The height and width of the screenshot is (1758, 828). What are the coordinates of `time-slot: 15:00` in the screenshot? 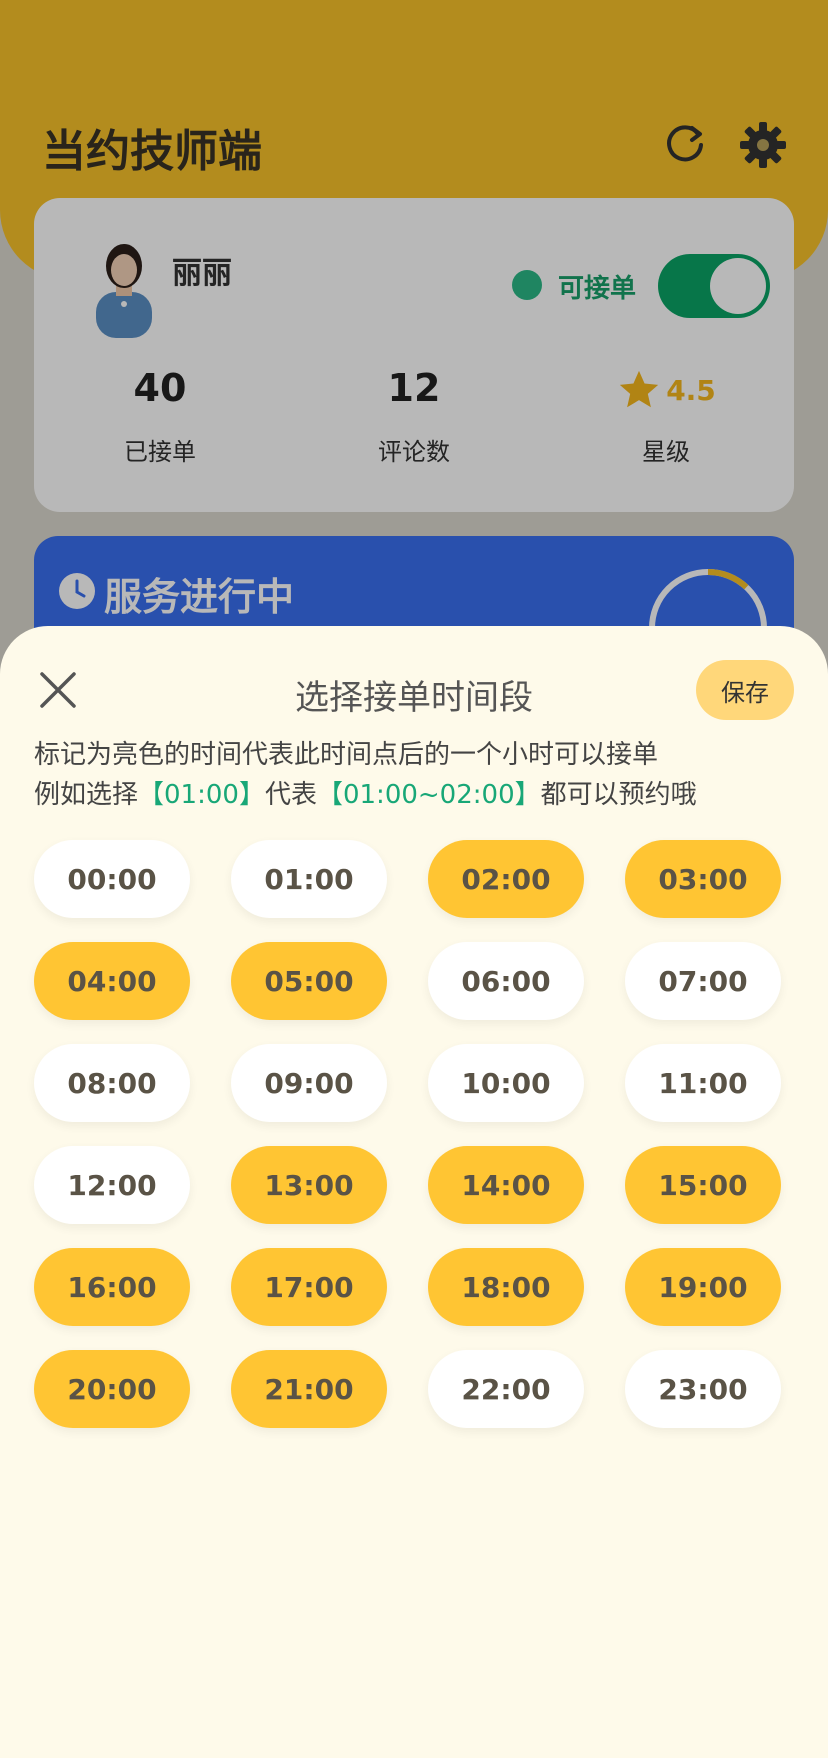 It's located at (703, 1185).